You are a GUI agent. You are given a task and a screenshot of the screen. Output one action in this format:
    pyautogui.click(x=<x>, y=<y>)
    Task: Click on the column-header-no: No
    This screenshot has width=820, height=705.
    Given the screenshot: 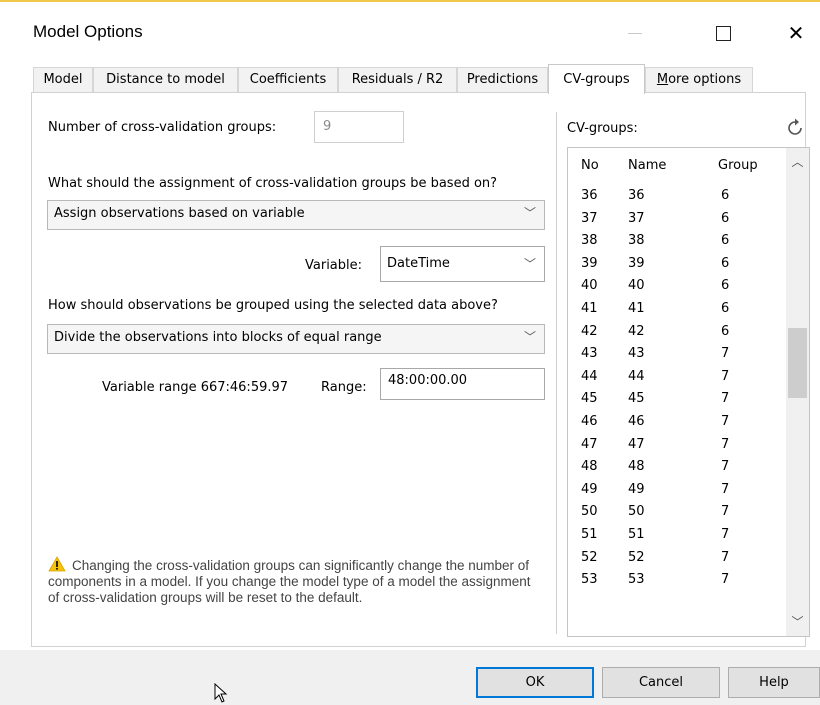 What is the action you would take?
    pyautogui.click(x=590, y=165)
    